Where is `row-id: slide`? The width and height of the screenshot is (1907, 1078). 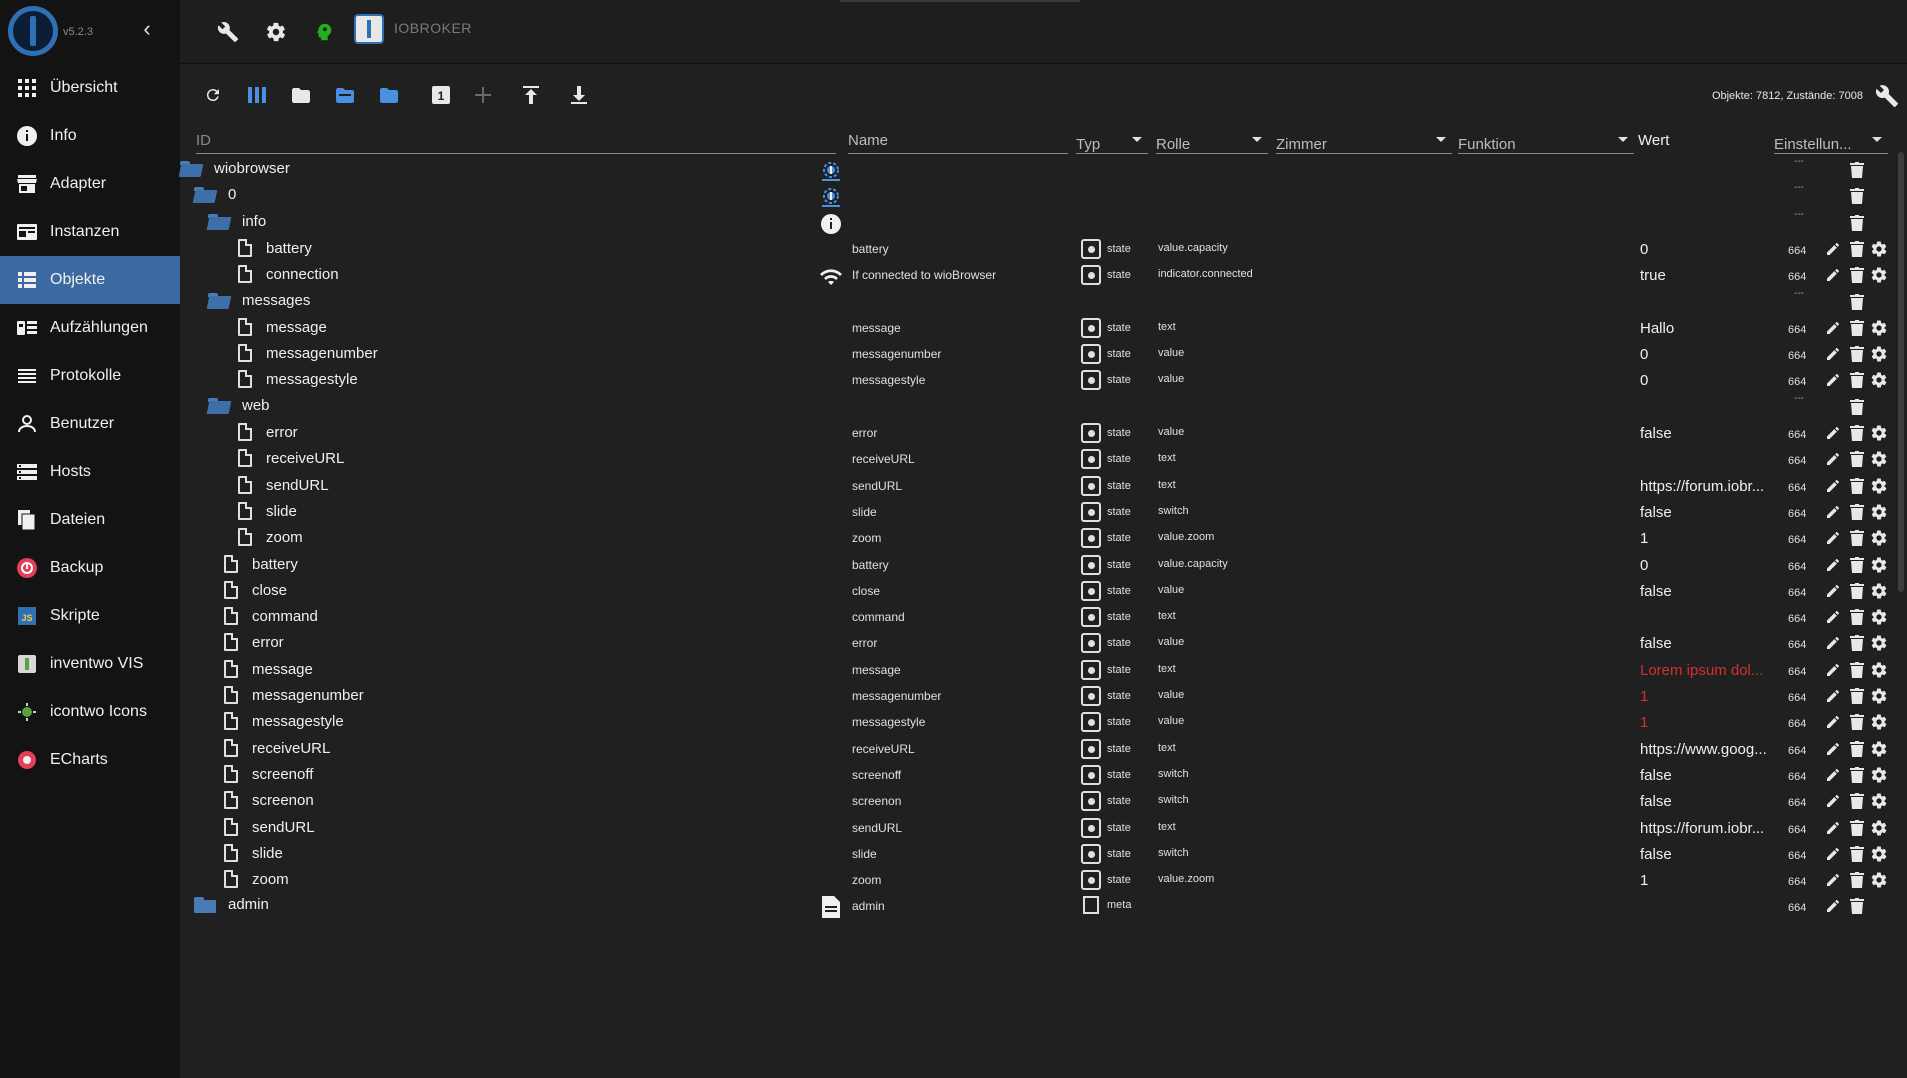 row-id: slide is located at coordinates (253, 853).